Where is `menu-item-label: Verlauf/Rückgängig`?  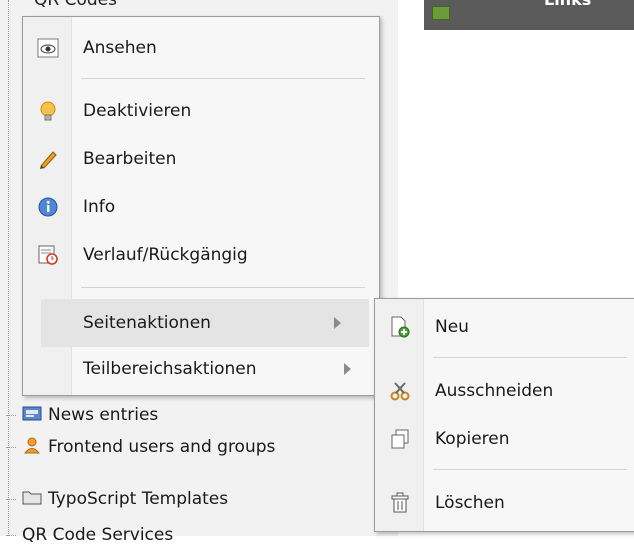
menu-item-label: Verlauf/Rückgängig is located at coordinates (165, 255).